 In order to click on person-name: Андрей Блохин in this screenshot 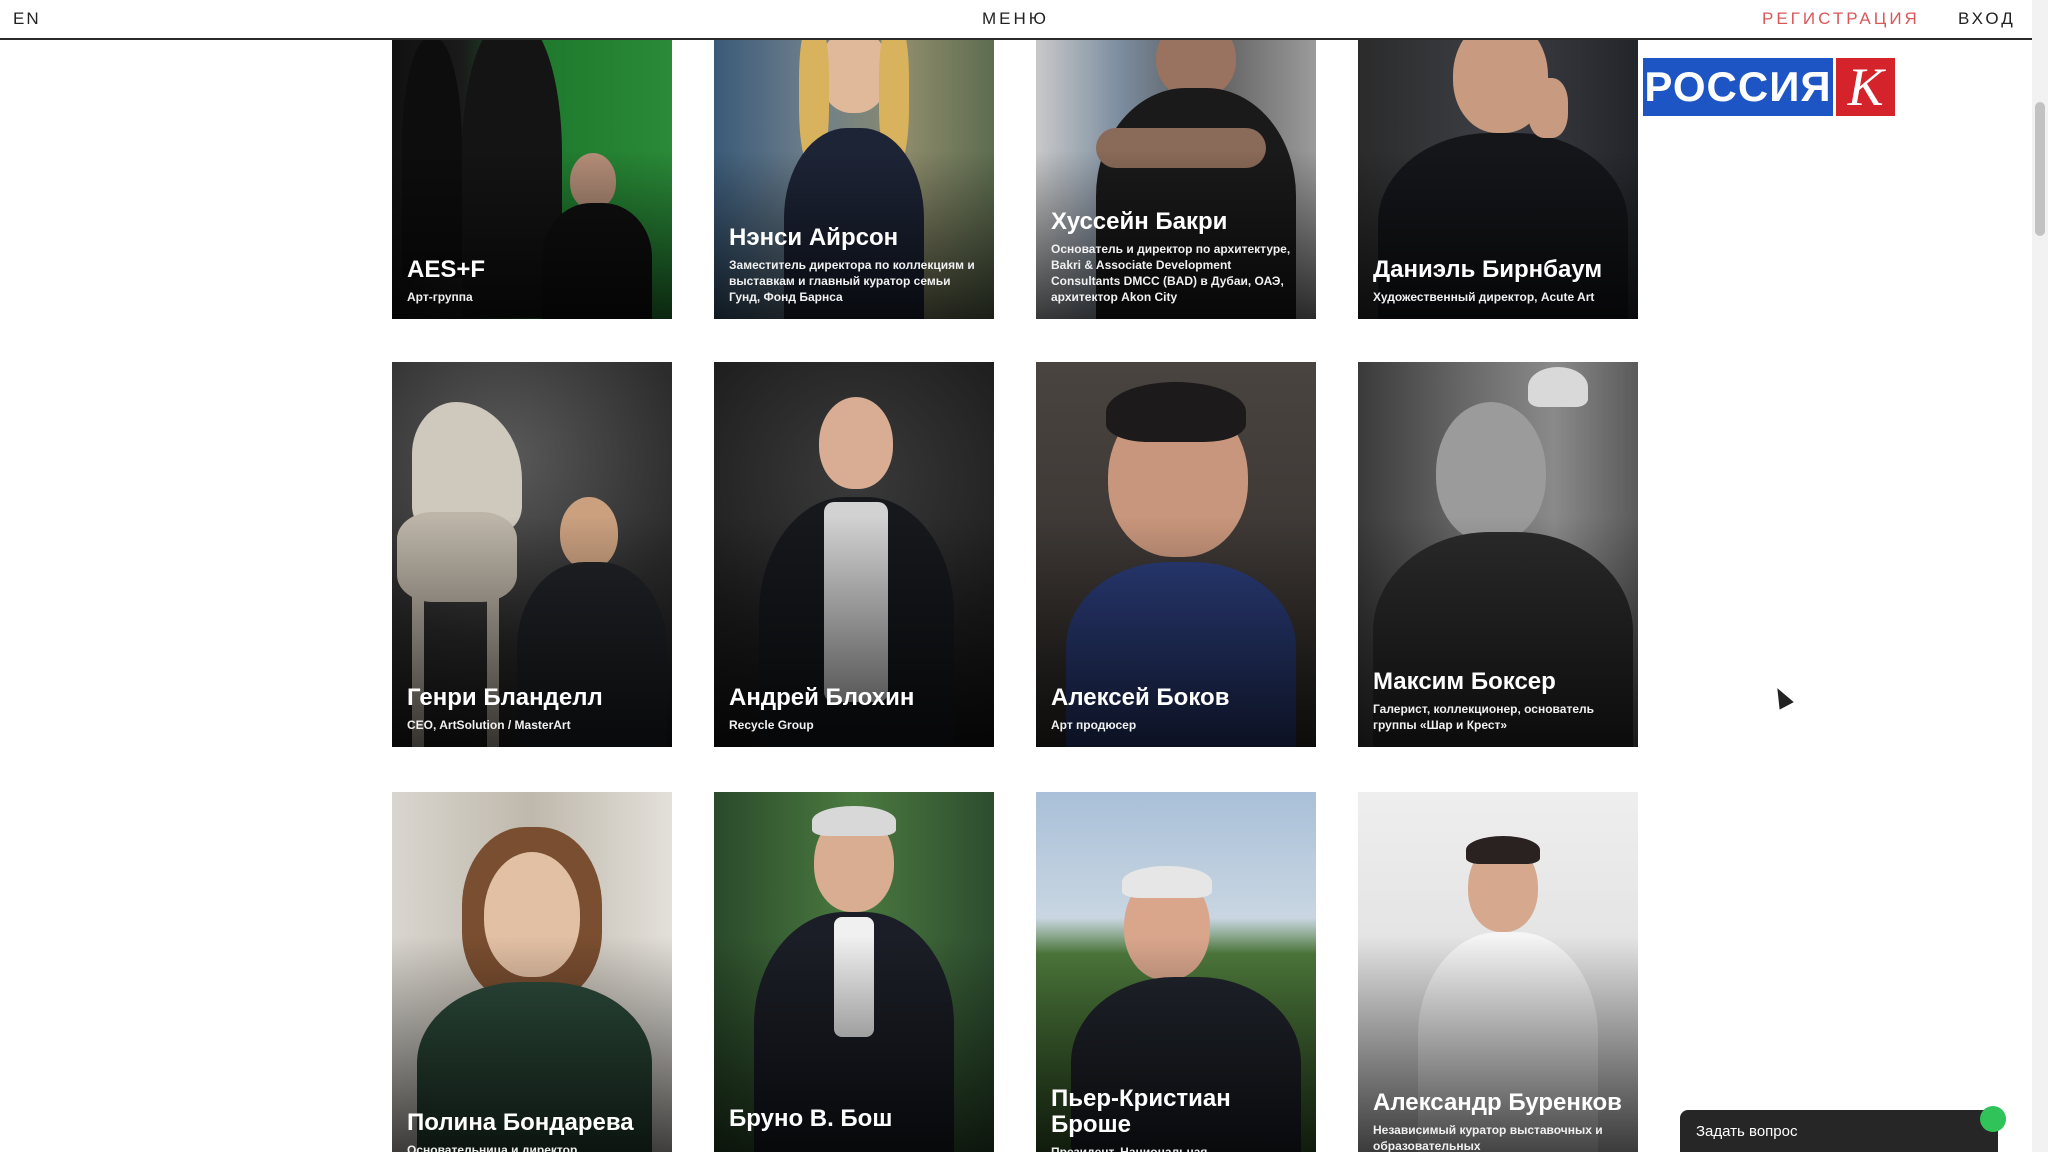, I will do `click(822, 697)`.